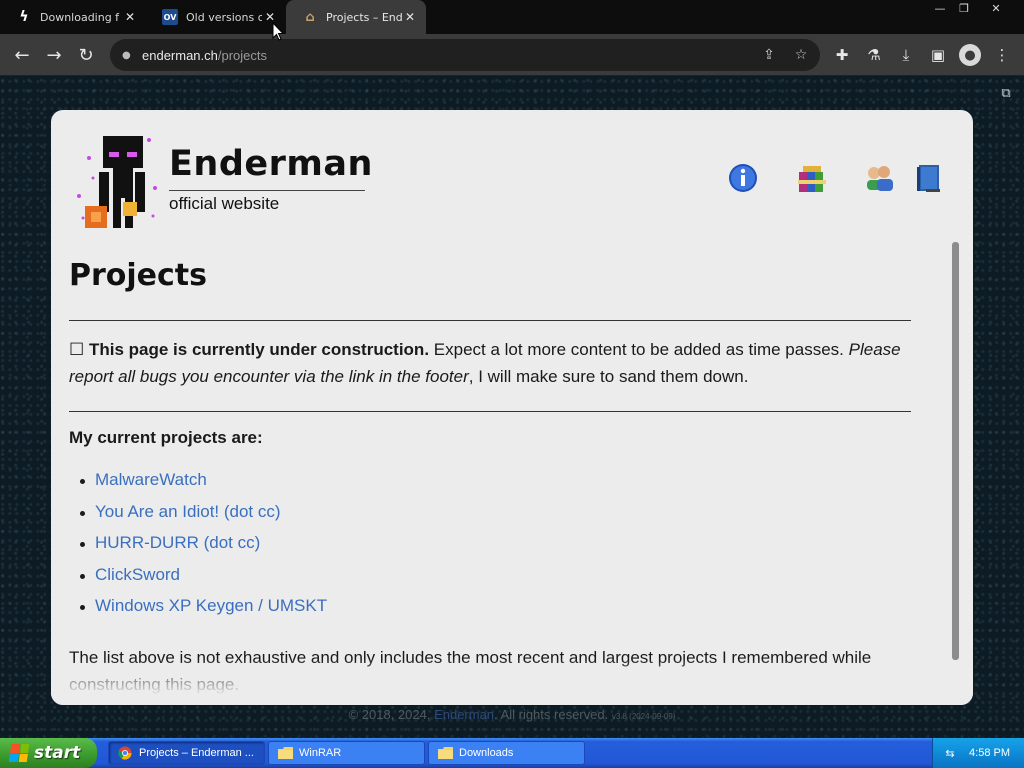  What do you see at coordinates (24, 17) in the screenshot?
I see `lightning-icon: ϟ` at bounding box center [24, 17].